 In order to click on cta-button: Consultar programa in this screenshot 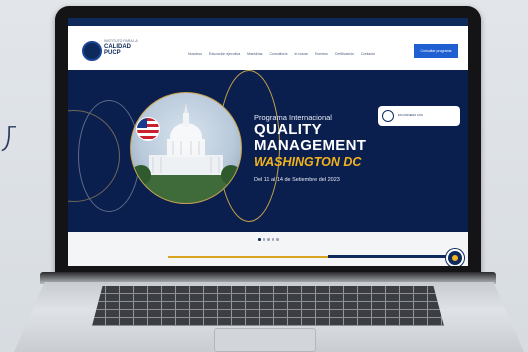, I will do `click(436, 51)`.